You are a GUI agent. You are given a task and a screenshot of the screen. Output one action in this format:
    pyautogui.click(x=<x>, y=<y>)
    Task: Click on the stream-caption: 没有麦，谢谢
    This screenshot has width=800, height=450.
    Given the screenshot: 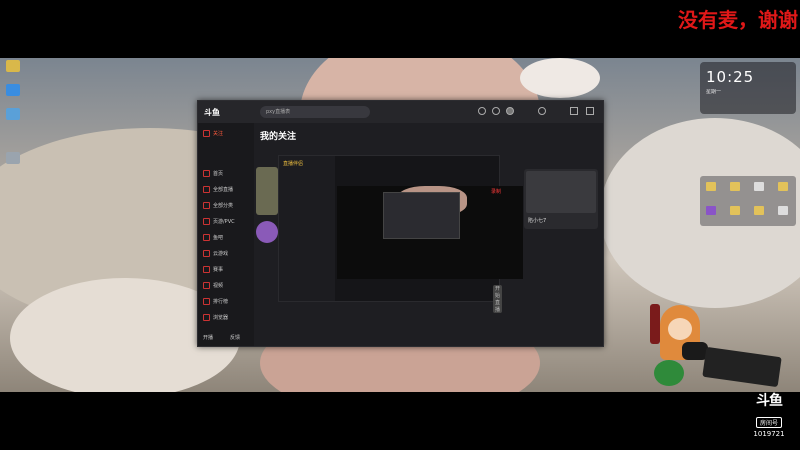 What is the action you would take?
    pyautogui.click(x=738, y=20)
    